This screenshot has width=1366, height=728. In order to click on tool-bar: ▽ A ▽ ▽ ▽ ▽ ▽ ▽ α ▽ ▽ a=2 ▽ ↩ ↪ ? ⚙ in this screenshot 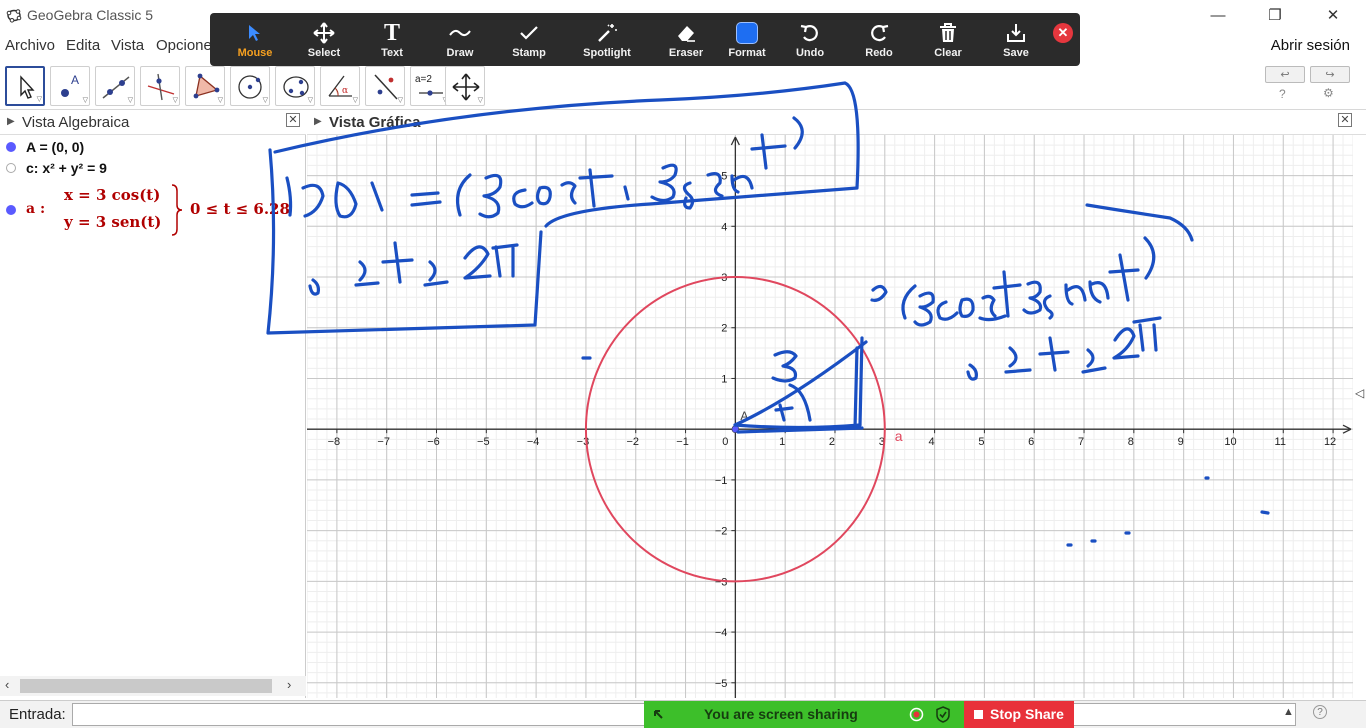, I will do `click(683, 86)`.